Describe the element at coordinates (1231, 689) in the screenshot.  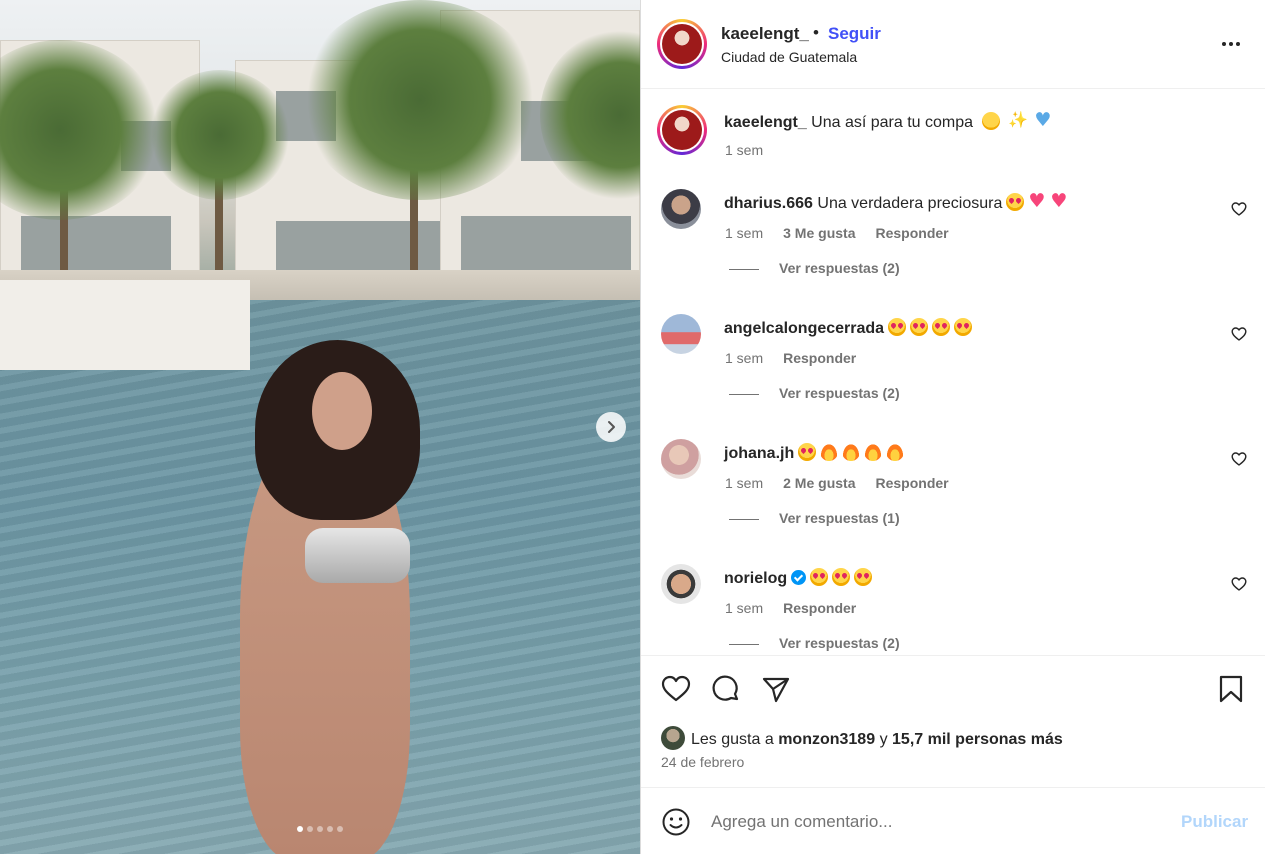
I see `save-icon` at that location.